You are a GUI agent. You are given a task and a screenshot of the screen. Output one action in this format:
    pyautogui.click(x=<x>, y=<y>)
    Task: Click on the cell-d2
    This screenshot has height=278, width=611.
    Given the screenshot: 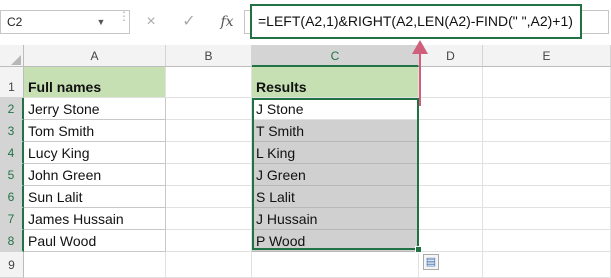 What is the action you would take?
    pyautogui.click(x=451, y=109)
    